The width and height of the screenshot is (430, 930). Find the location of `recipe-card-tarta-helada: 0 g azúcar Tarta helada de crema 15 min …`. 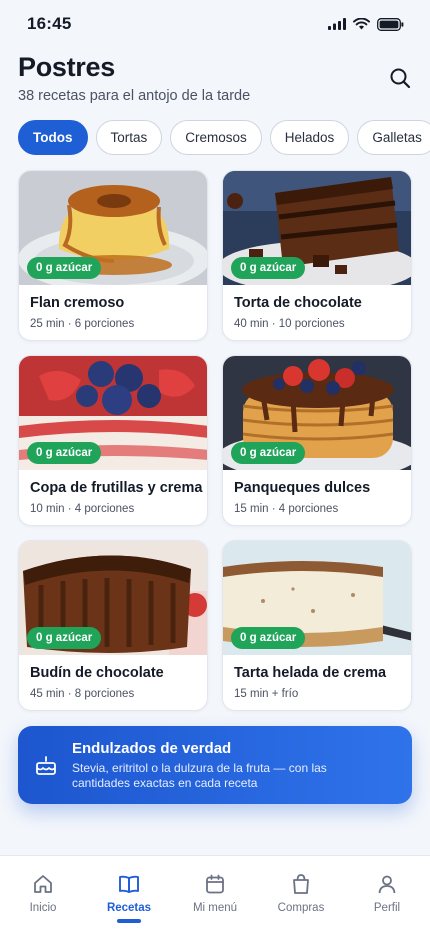

recipe-card-tarta-helada: 0 g azúcar Tarta helada de crema 15 min … is located at coordinates (317, 625).